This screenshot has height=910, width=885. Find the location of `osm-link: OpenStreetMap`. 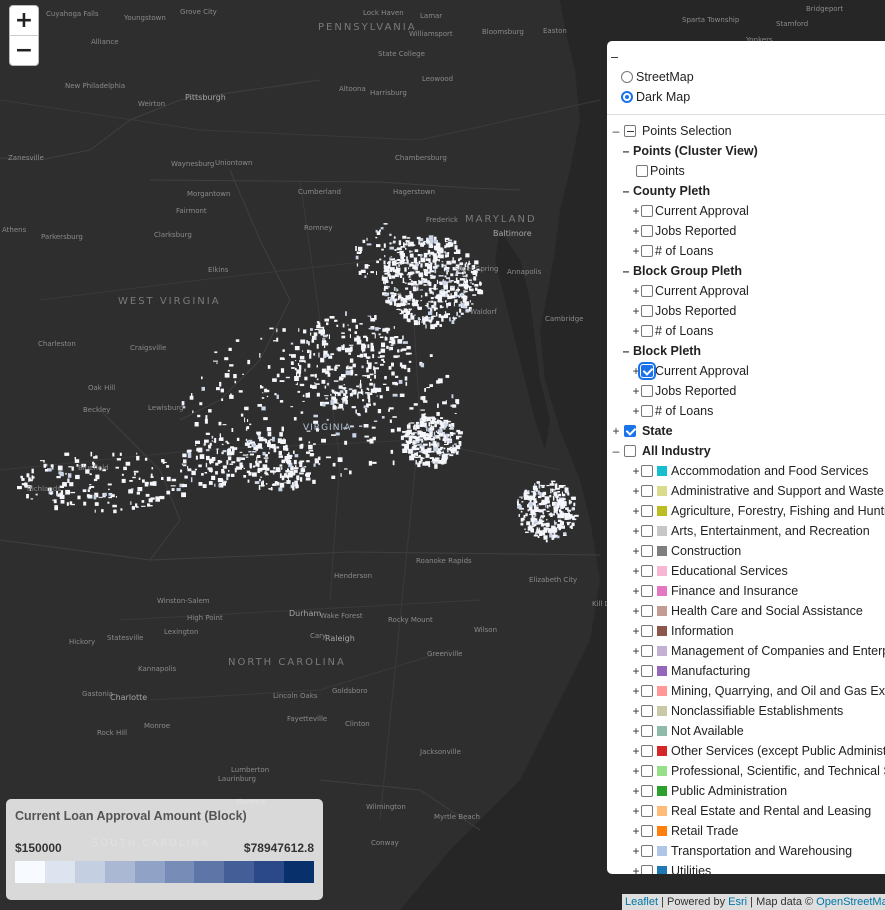

osm-link: OpenStreetMap is located at coordinates (850, 902).